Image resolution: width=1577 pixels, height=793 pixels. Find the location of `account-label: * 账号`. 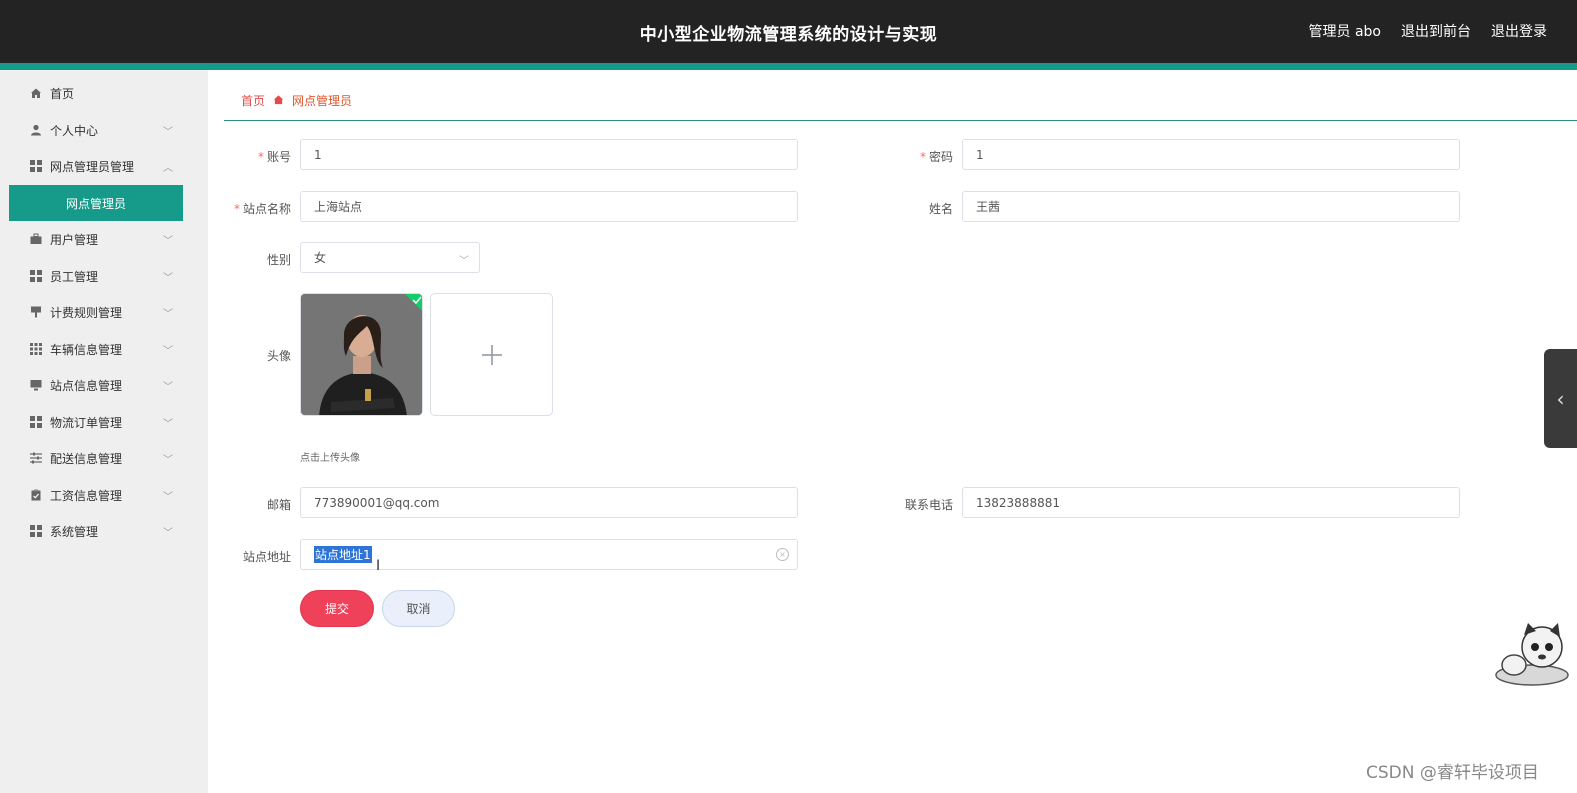

account-label: * 账号 is located at coordinates (274, 157).